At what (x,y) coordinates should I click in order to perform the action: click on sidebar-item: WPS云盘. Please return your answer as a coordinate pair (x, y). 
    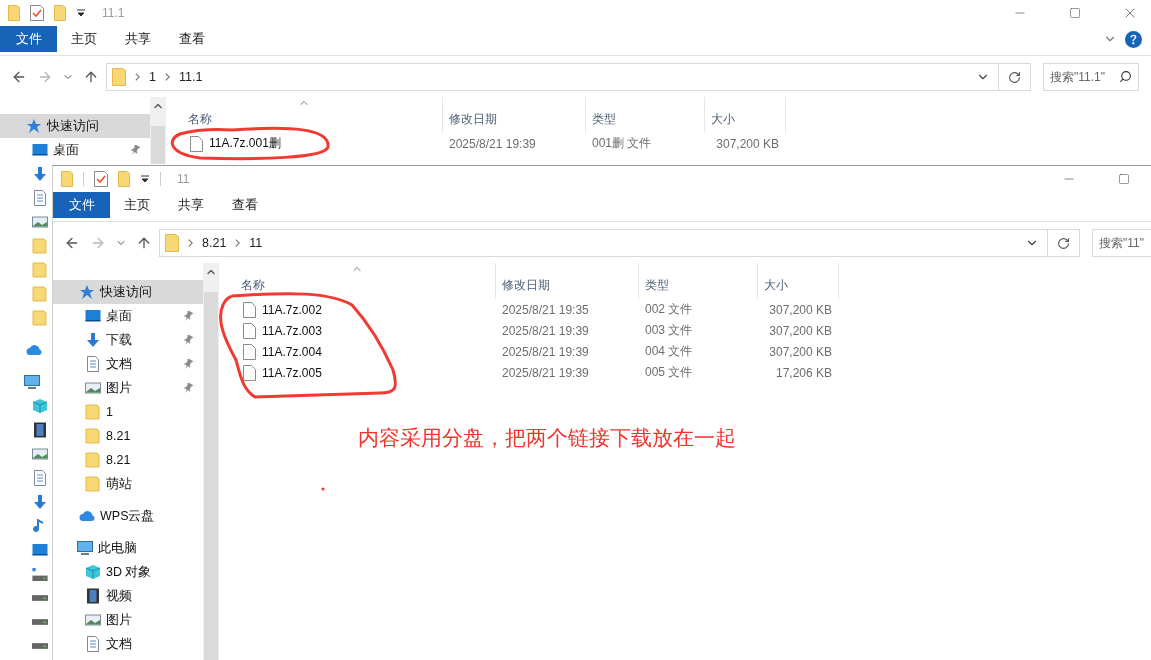
    Looking at the image, I should click on (128, 516).